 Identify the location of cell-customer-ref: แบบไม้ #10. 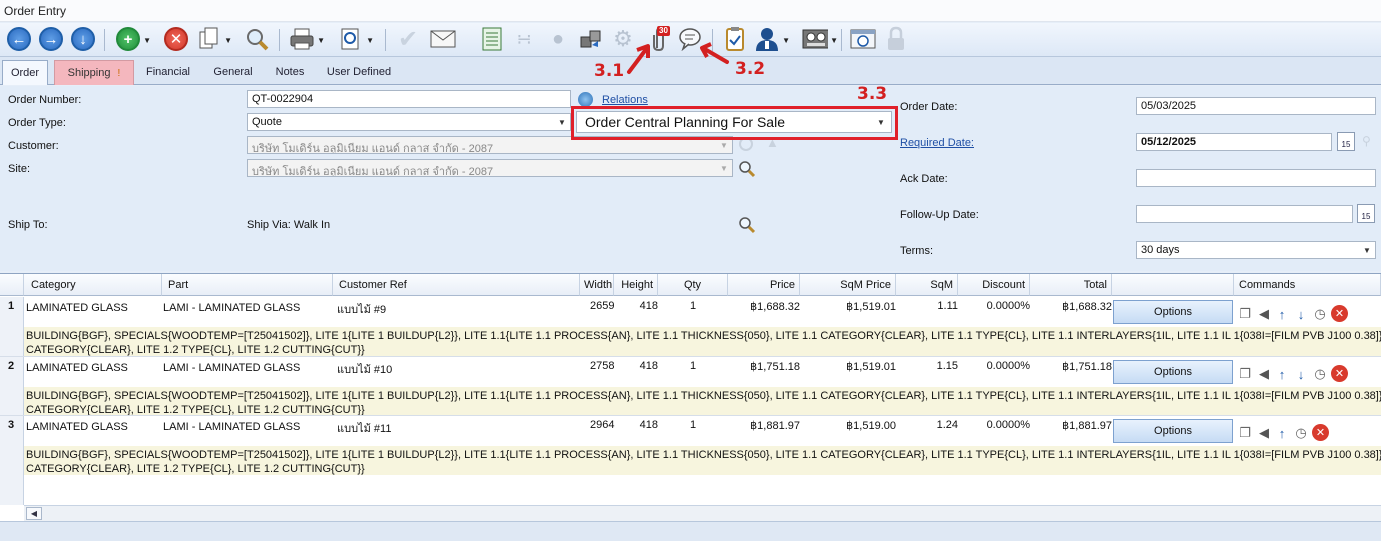
(365, 370).